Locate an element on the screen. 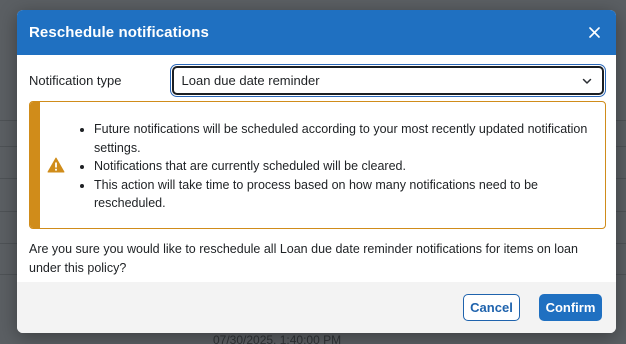 The height and width of the screenshot is (344, 626). notification-type-row: Notification type Loan due date reminder is located at coordinates (316, 80).